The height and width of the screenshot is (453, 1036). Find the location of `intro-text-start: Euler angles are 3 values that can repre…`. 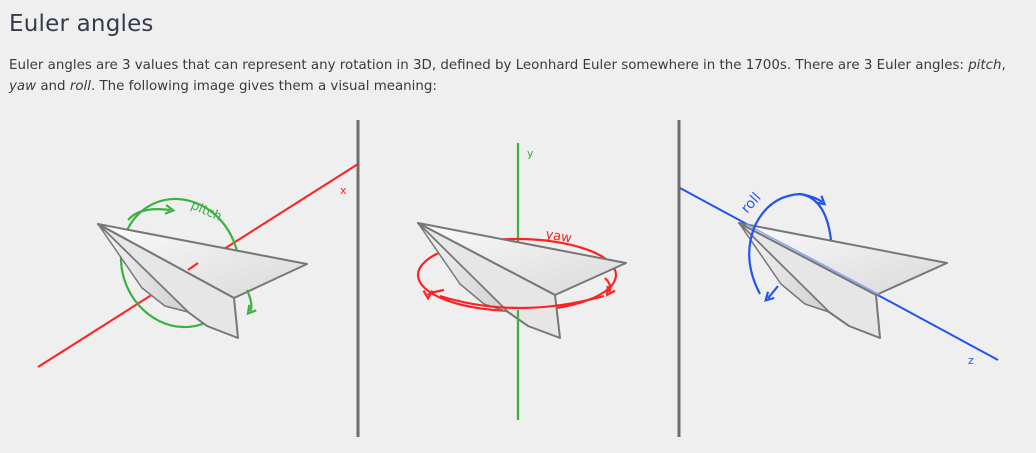

intro-text-start: Euler angles are 3 values that can repre… is located at coordinates (489, 65).